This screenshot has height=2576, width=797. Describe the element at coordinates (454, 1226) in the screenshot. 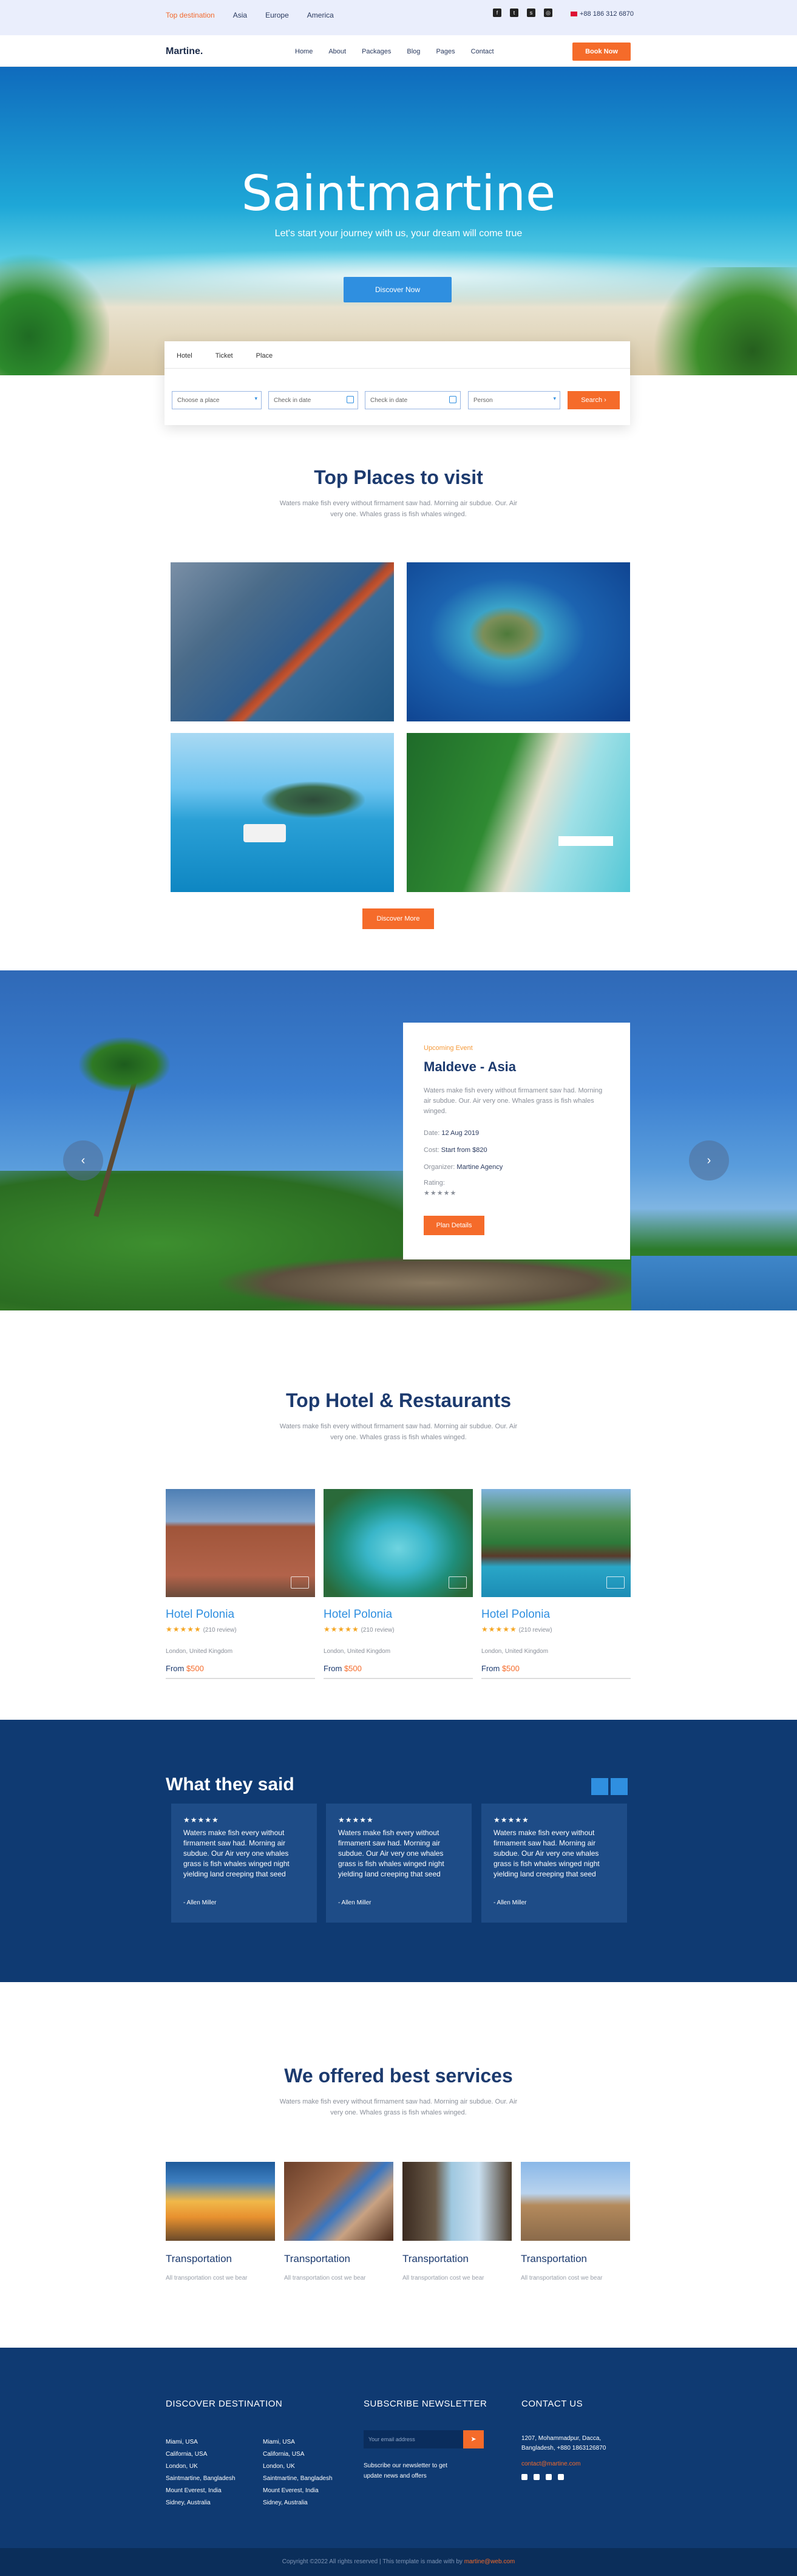

I see `plan-details-button: Plan Details` at that location.